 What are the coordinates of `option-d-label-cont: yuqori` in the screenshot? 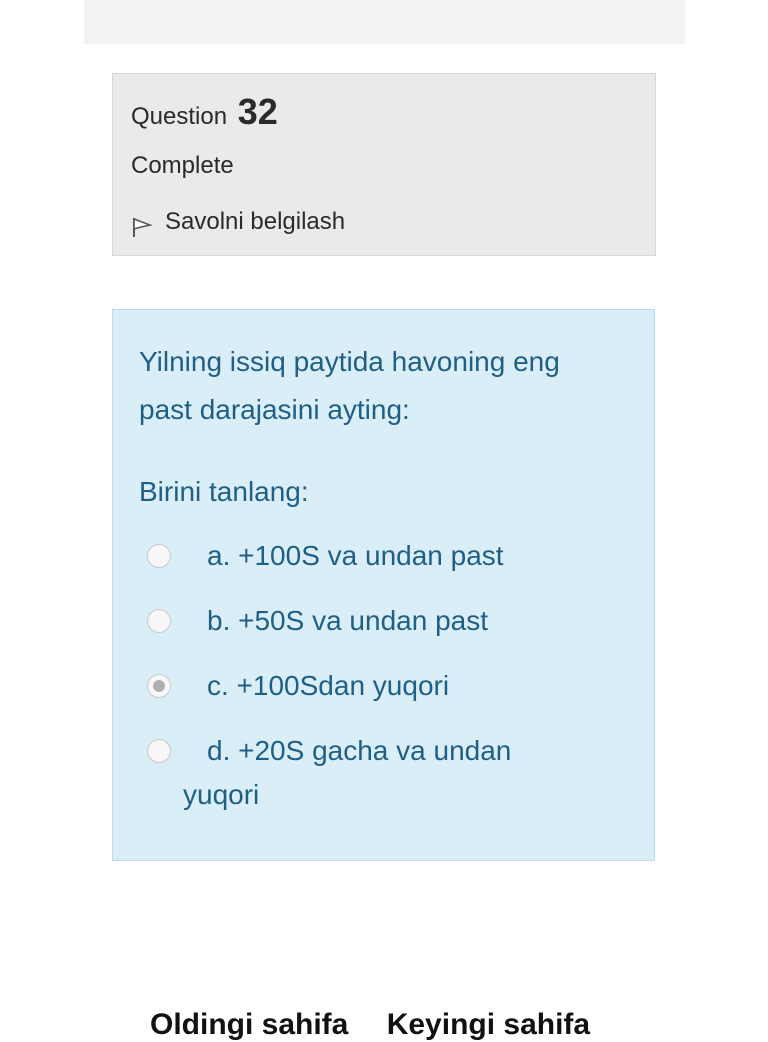 It's located at (221, 794).